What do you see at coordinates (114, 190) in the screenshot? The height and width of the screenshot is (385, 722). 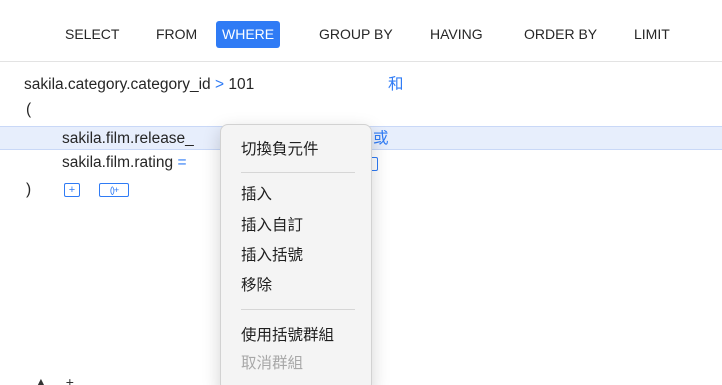 I see `add-group-button: ()+` at bounding box center [114, 190].